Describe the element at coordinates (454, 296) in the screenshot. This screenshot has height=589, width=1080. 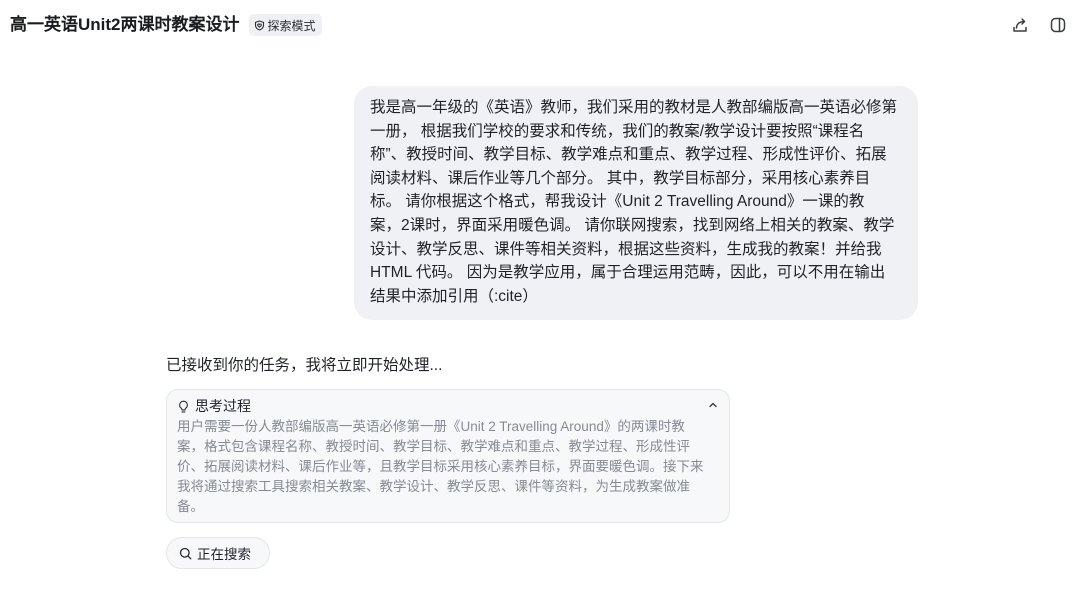
I see `user-message-line: 结果中添加引用（:cite）` at that location.